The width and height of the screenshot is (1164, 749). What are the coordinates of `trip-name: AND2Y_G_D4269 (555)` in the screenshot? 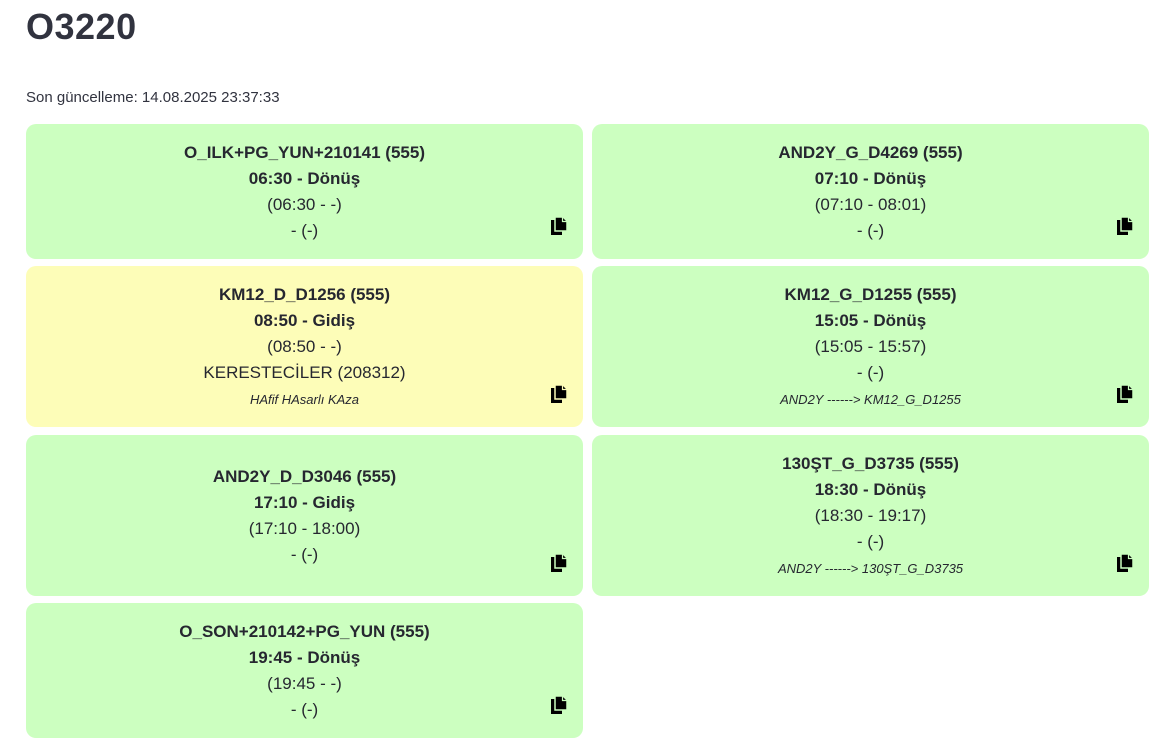 It's located at (870, 152).